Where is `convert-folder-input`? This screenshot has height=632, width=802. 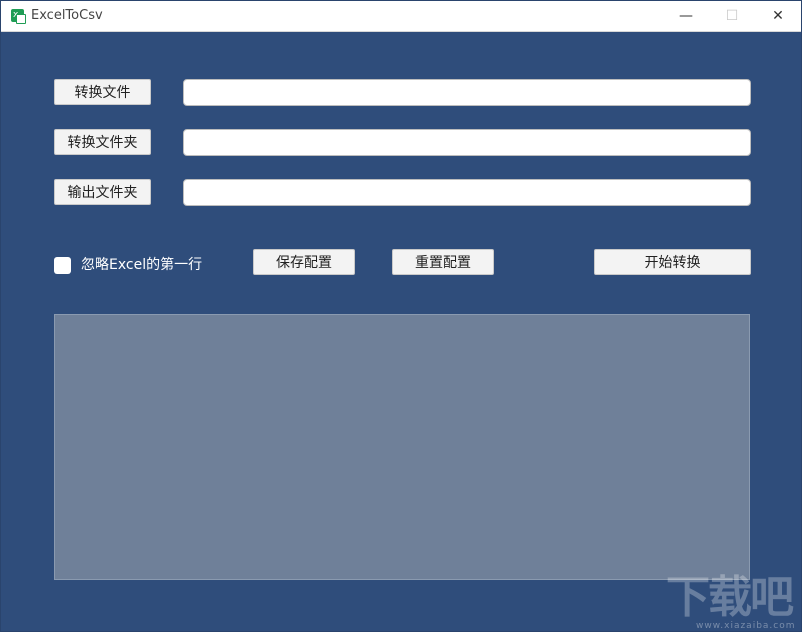
convert-folder-input is located at coordinates (467, 142).